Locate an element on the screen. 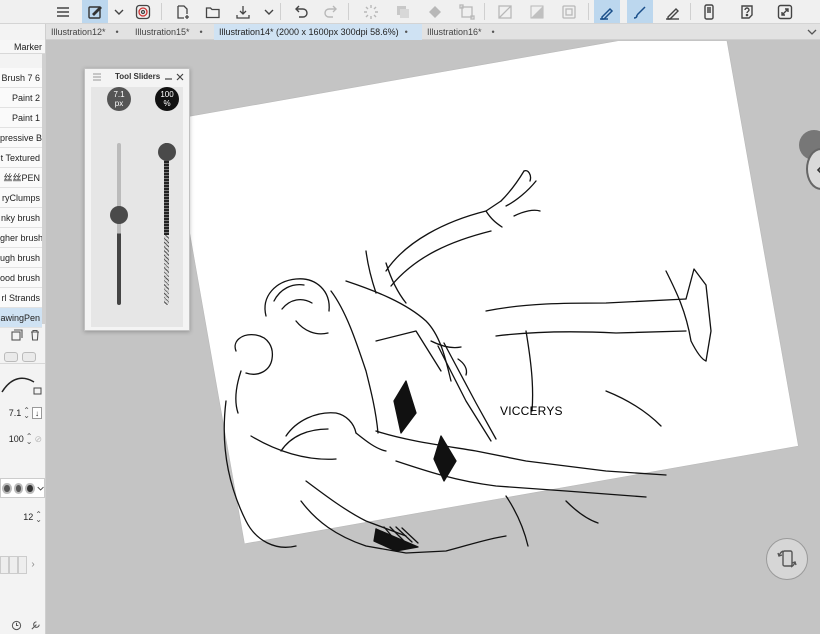 This screenshot has height=634, width=820. opacity-spinner-icon: ⌃ ⌄ is located at coordinates (29, 439).